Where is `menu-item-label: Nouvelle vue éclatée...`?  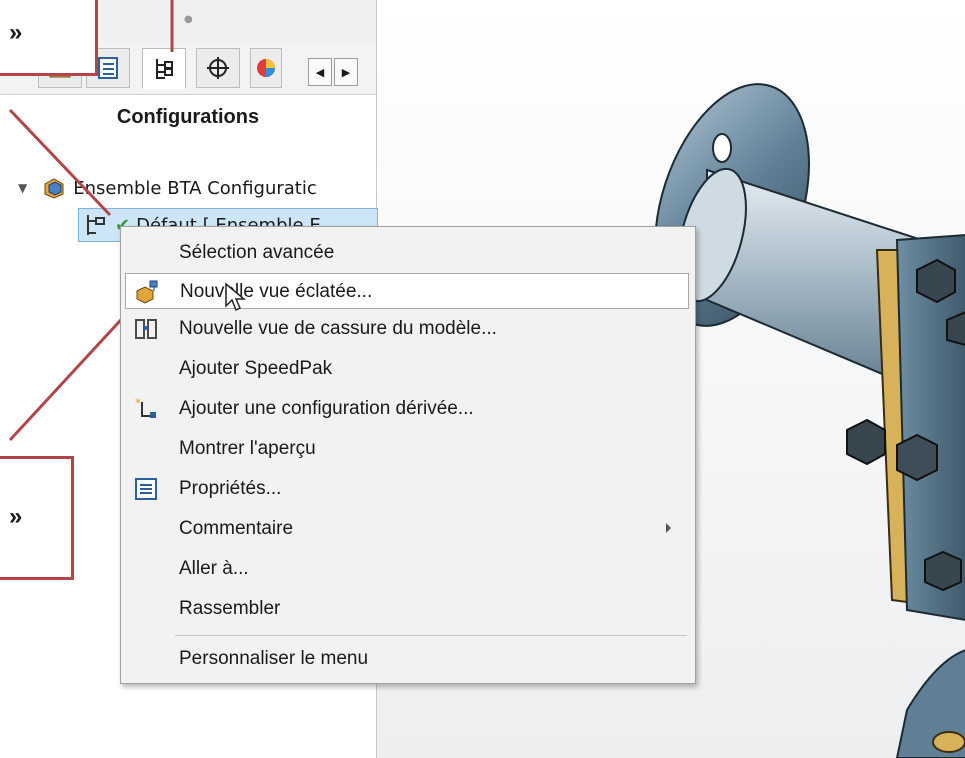 menu-item-label: Nouvelle vue éclatée... is located at coordinates (276, 291).